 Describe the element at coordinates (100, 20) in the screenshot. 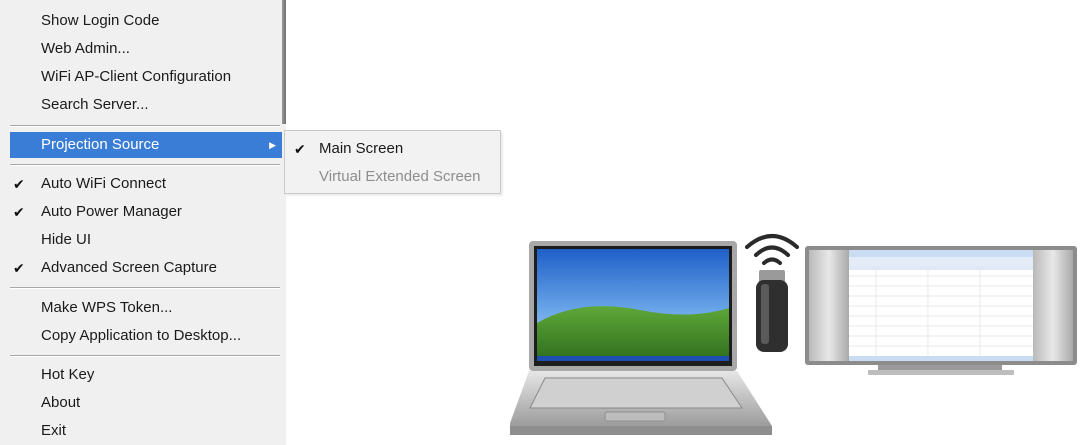

I see `menu-item-label: Show Login Code` at that location.